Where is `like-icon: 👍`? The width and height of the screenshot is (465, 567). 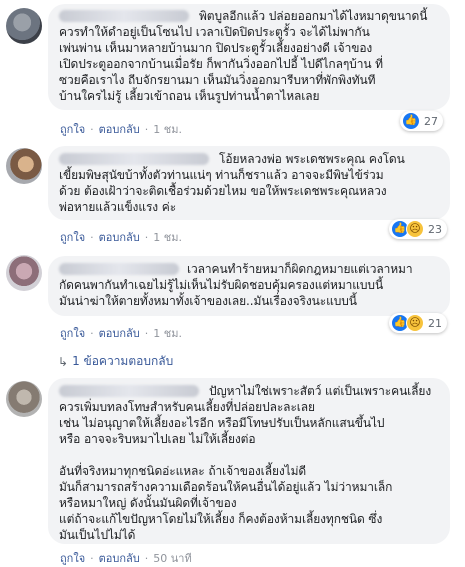 like-icon: 👍 is located at coordinates (411, 121).